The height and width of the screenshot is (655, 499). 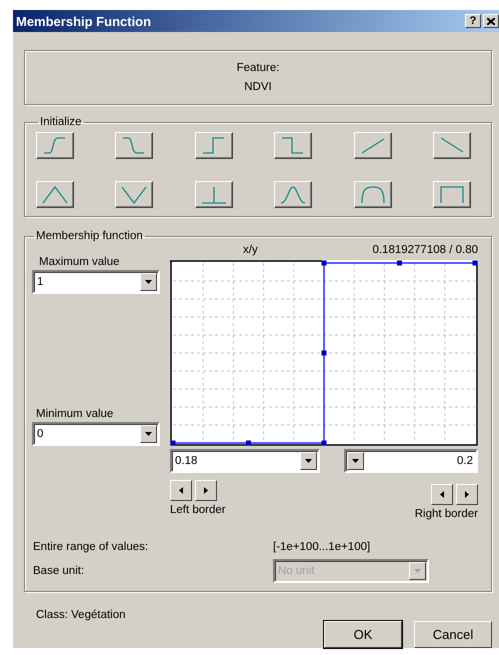 What do you see at coordinates (473, 21) in the screenshot?
I see `help-button: ?` at bounding box center [473, 21].